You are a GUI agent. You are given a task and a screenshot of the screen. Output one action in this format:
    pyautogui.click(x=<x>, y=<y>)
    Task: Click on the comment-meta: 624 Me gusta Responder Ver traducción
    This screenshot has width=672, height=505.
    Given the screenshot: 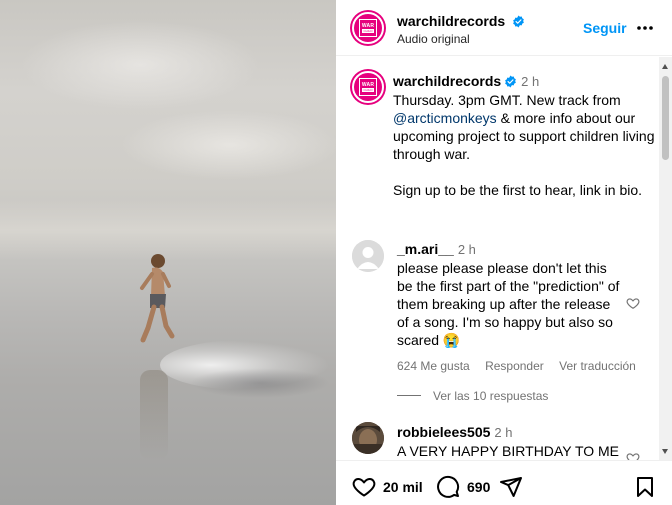 What is the action you would take?
    pyautogui.click(x=522, y=366)
    